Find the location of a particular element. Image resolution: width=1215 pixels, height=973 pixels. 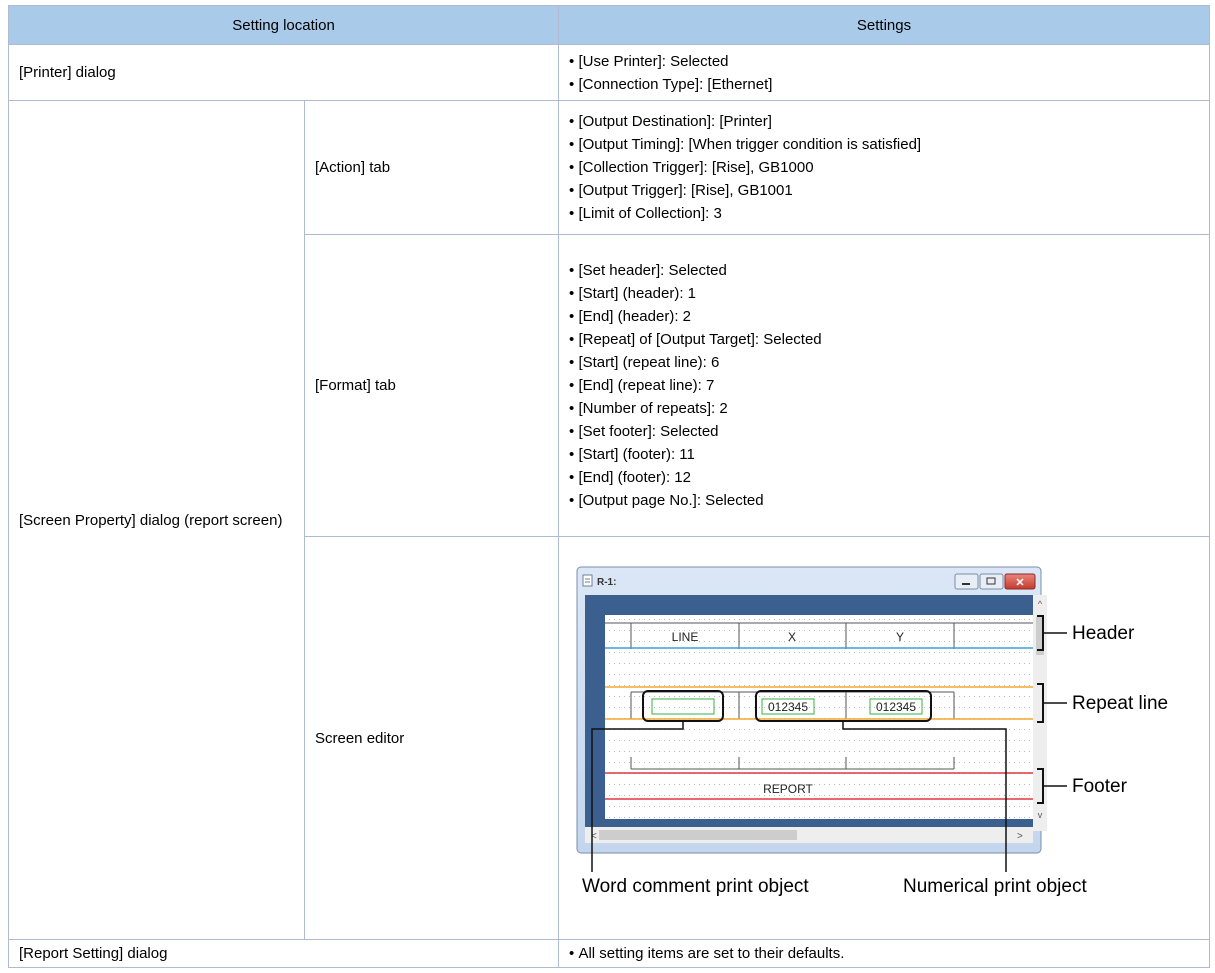

callout-footer: Footer is located at coordinates (1100, 786).